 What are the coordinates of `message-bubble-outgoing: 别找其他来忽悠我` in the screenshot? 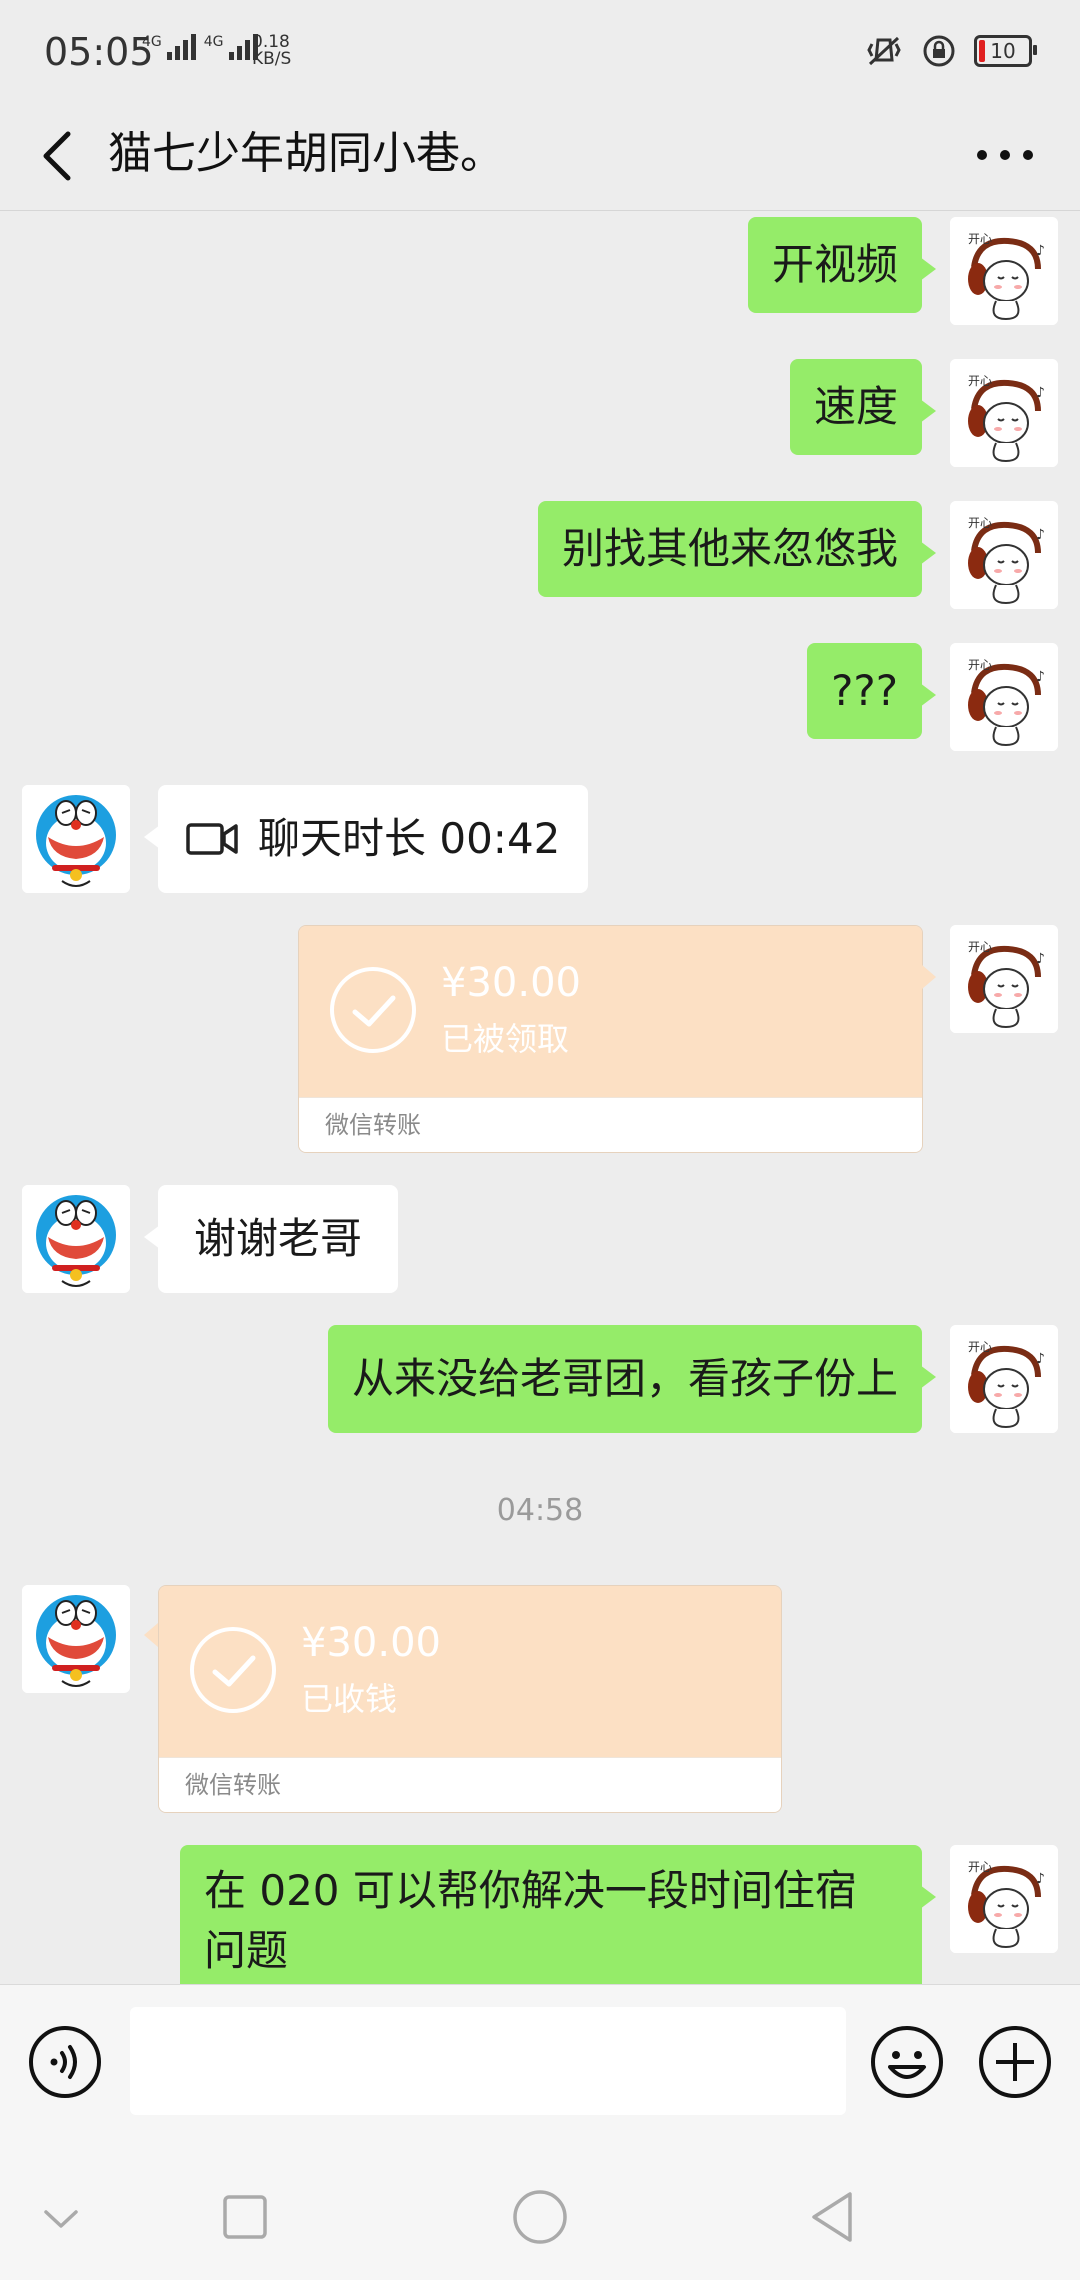 It's located at (737, 549).